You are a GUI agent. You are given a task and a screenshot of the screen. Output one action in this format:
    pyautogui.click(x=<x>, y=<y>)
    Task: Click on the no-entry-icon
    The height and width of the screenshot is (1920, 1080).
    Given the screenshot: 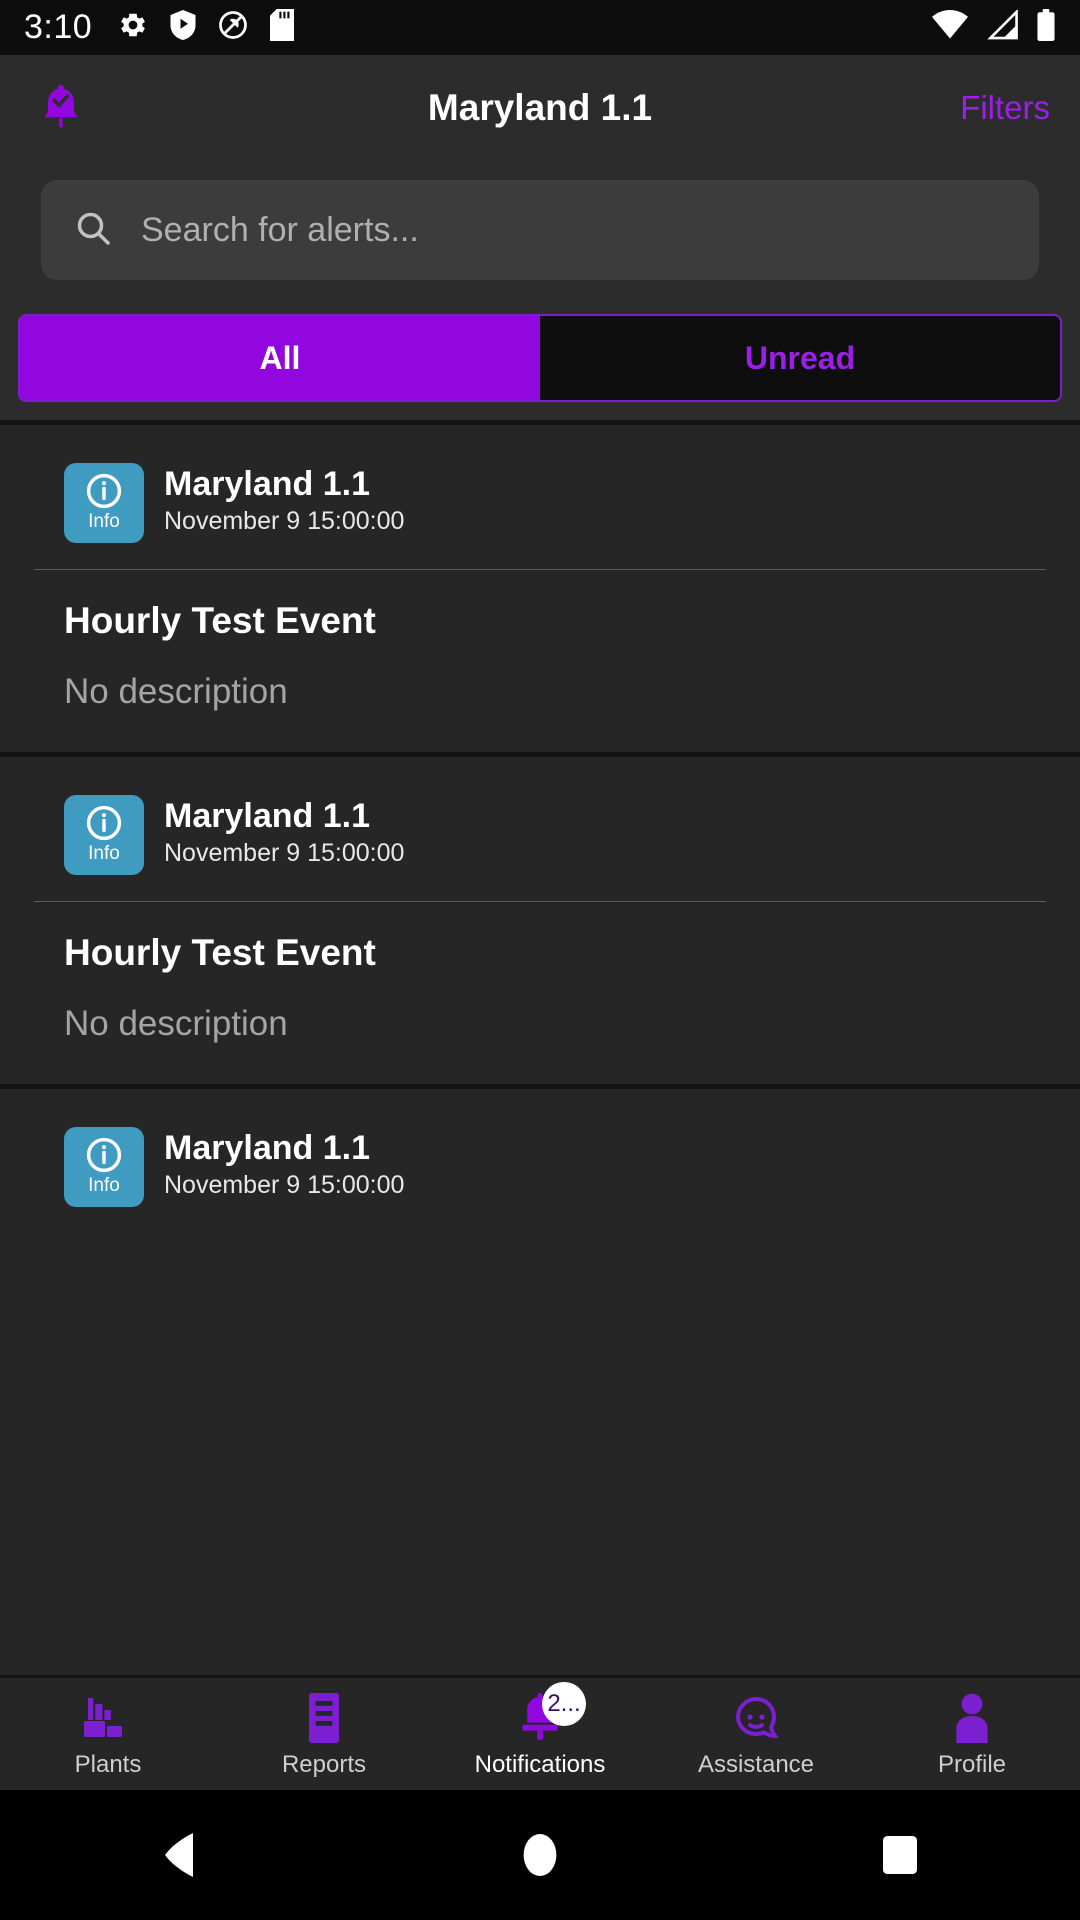 What is the action you would take?
    pyautogui.click(x=233, y=27)
    